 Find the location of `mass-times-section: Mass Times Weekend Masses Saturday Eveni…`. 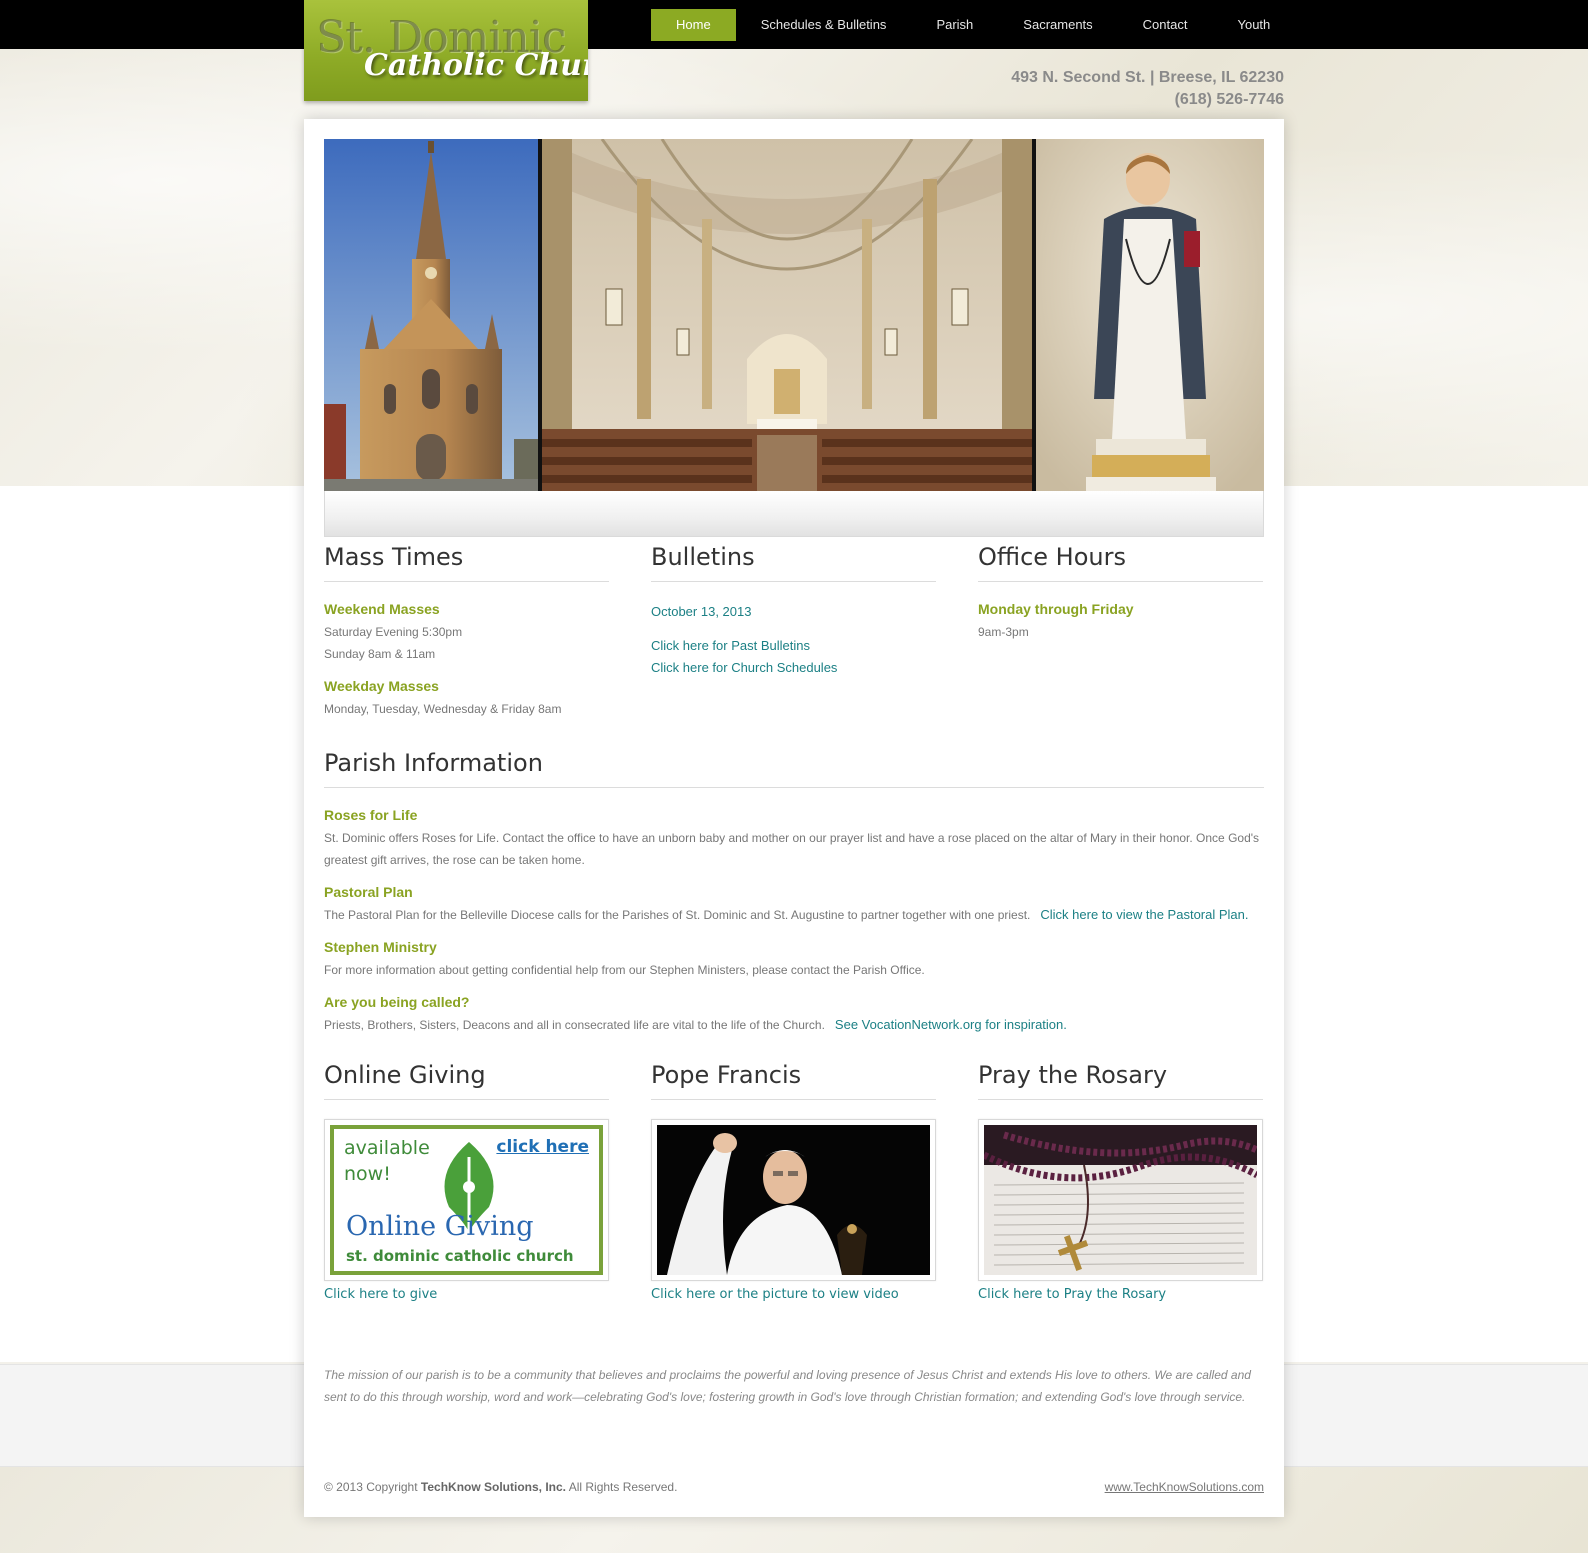

mass-times-section: Mass Times Weekend Masses Saturday Eveni… is located at coordinates (466, 631).